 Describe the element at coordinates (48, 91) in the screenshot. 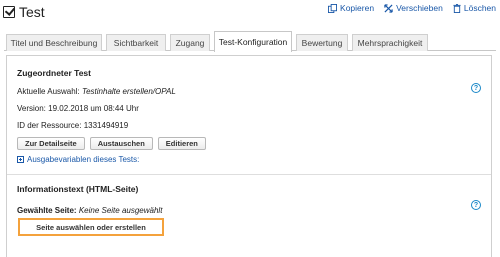

I see `current-selection-label: Aktuelle Auswahl:` at that location.